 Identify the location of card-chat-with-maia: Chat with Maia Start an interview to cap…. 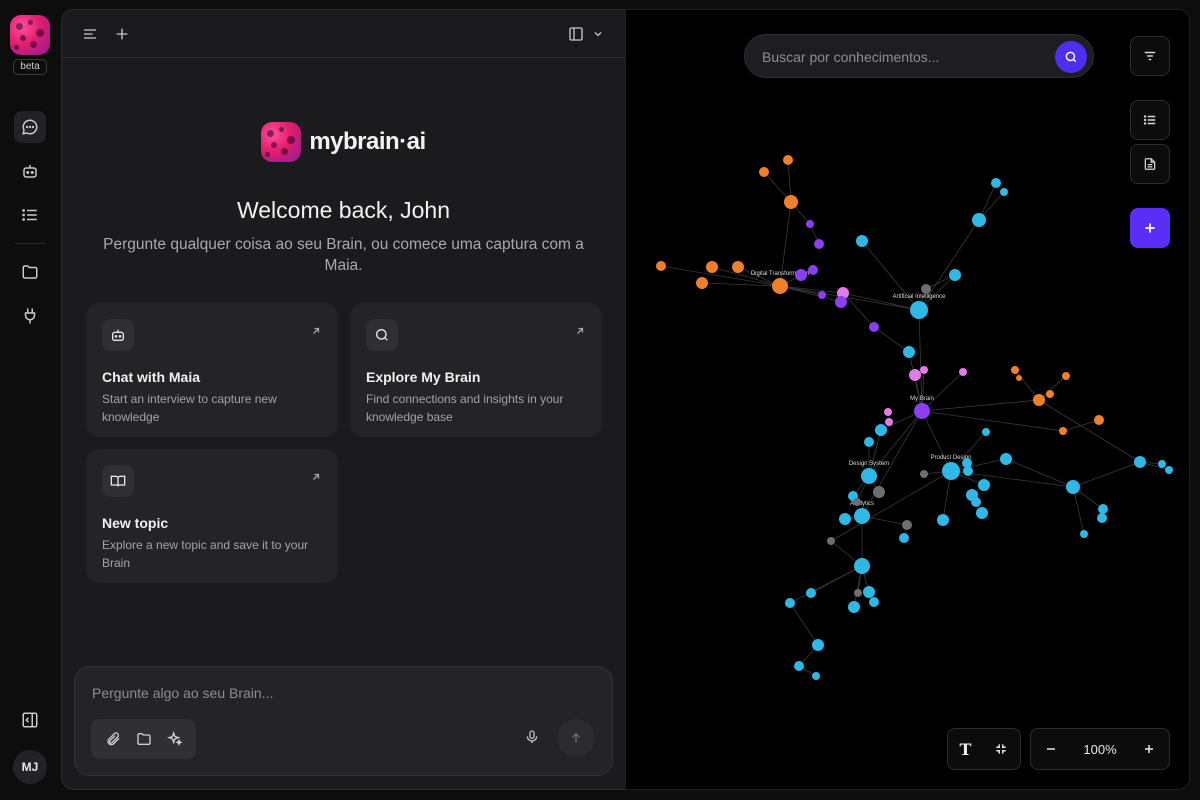
(212, 370).